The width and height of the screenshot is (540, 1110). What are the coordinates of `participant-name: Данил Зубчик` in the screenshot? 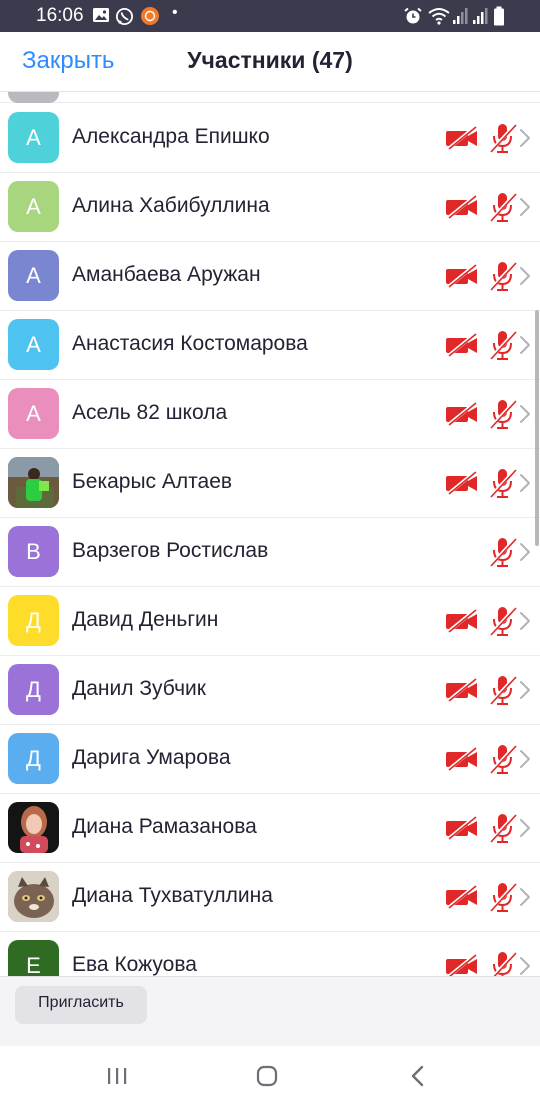 It's located at (139, 688).